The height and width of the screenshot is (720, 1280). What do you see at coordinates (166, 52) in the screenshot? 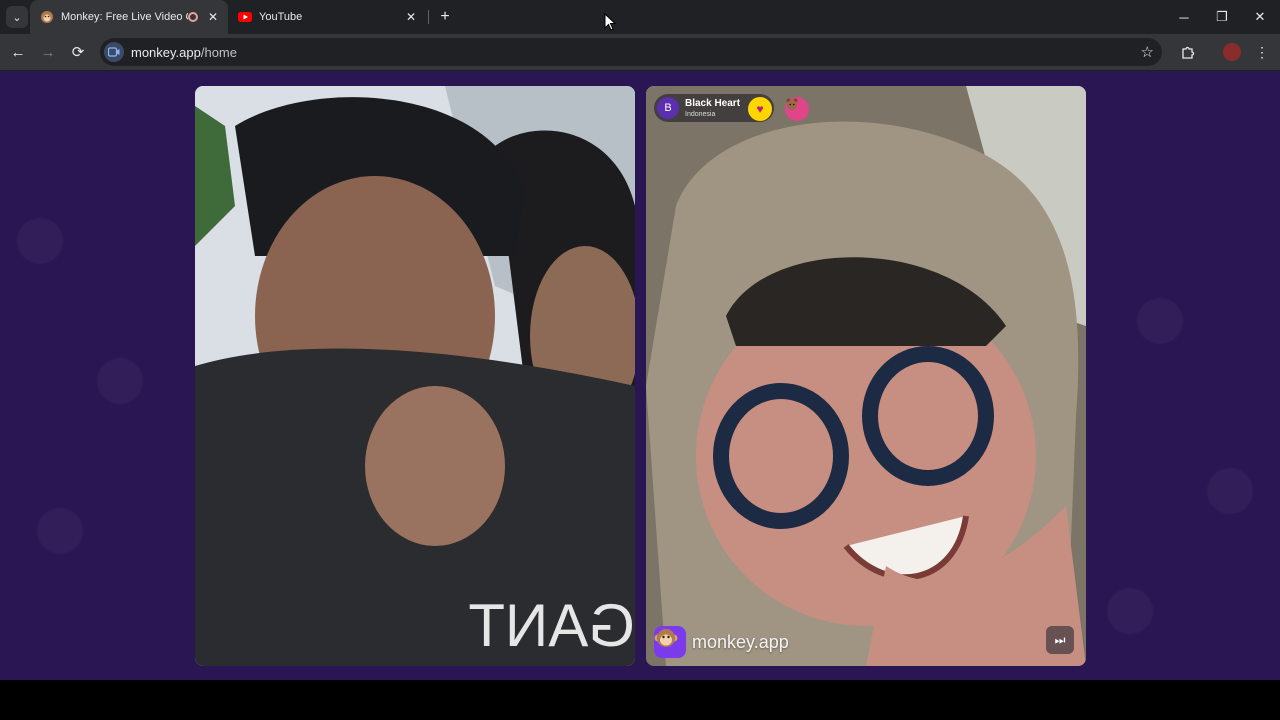
I see `url-host: monkey.app` at bounding box center [166, 52].